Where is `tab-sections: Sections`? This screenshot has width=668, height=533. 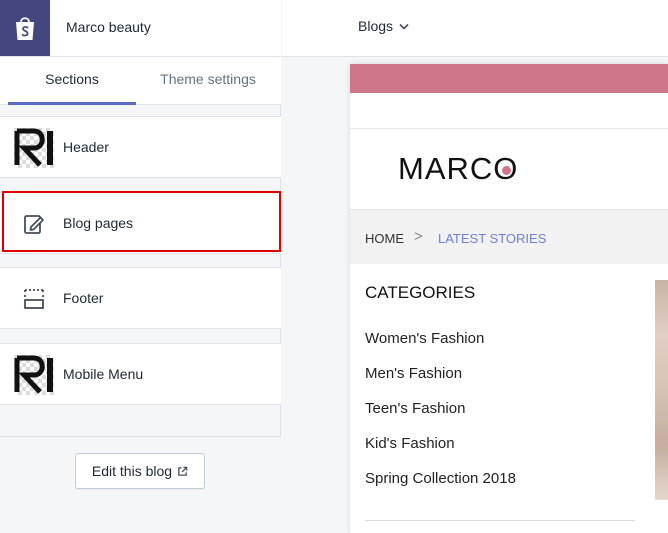
tab-sections: Sections is located at coordinates (72, 81).